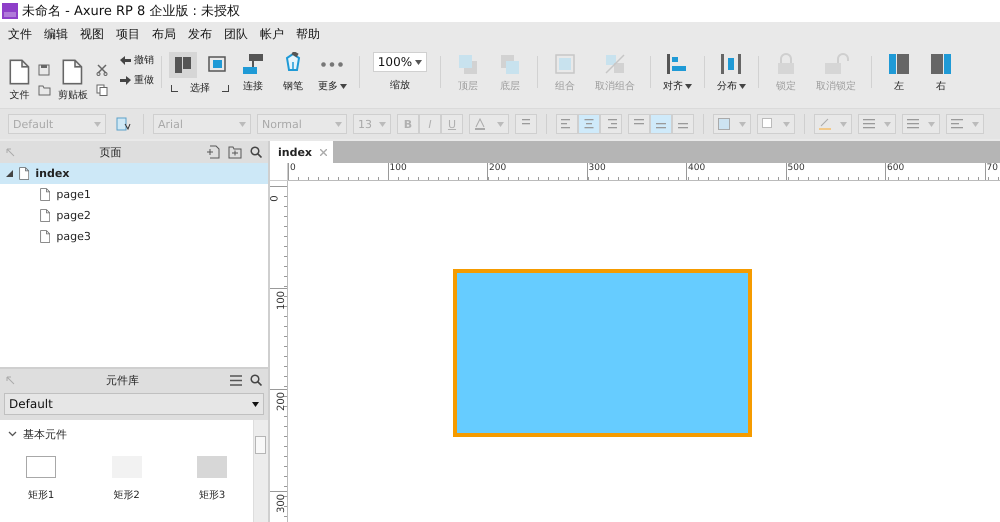 The width and height of the screenshot is (1000, 522). Describe the element at coordinates (526, 124) in the screenshot. I see `bullet-button` at that location.